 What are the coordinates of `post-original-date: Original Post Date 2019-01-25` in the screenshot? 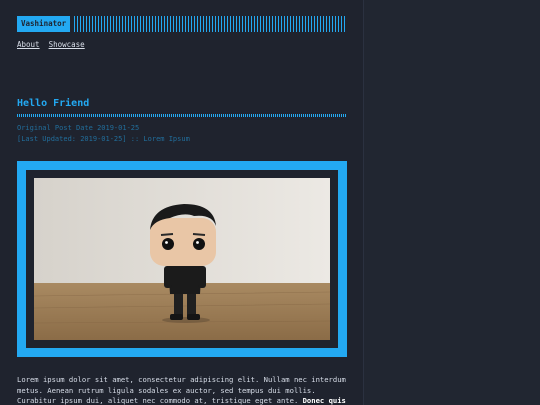 It's located at (78, 128).